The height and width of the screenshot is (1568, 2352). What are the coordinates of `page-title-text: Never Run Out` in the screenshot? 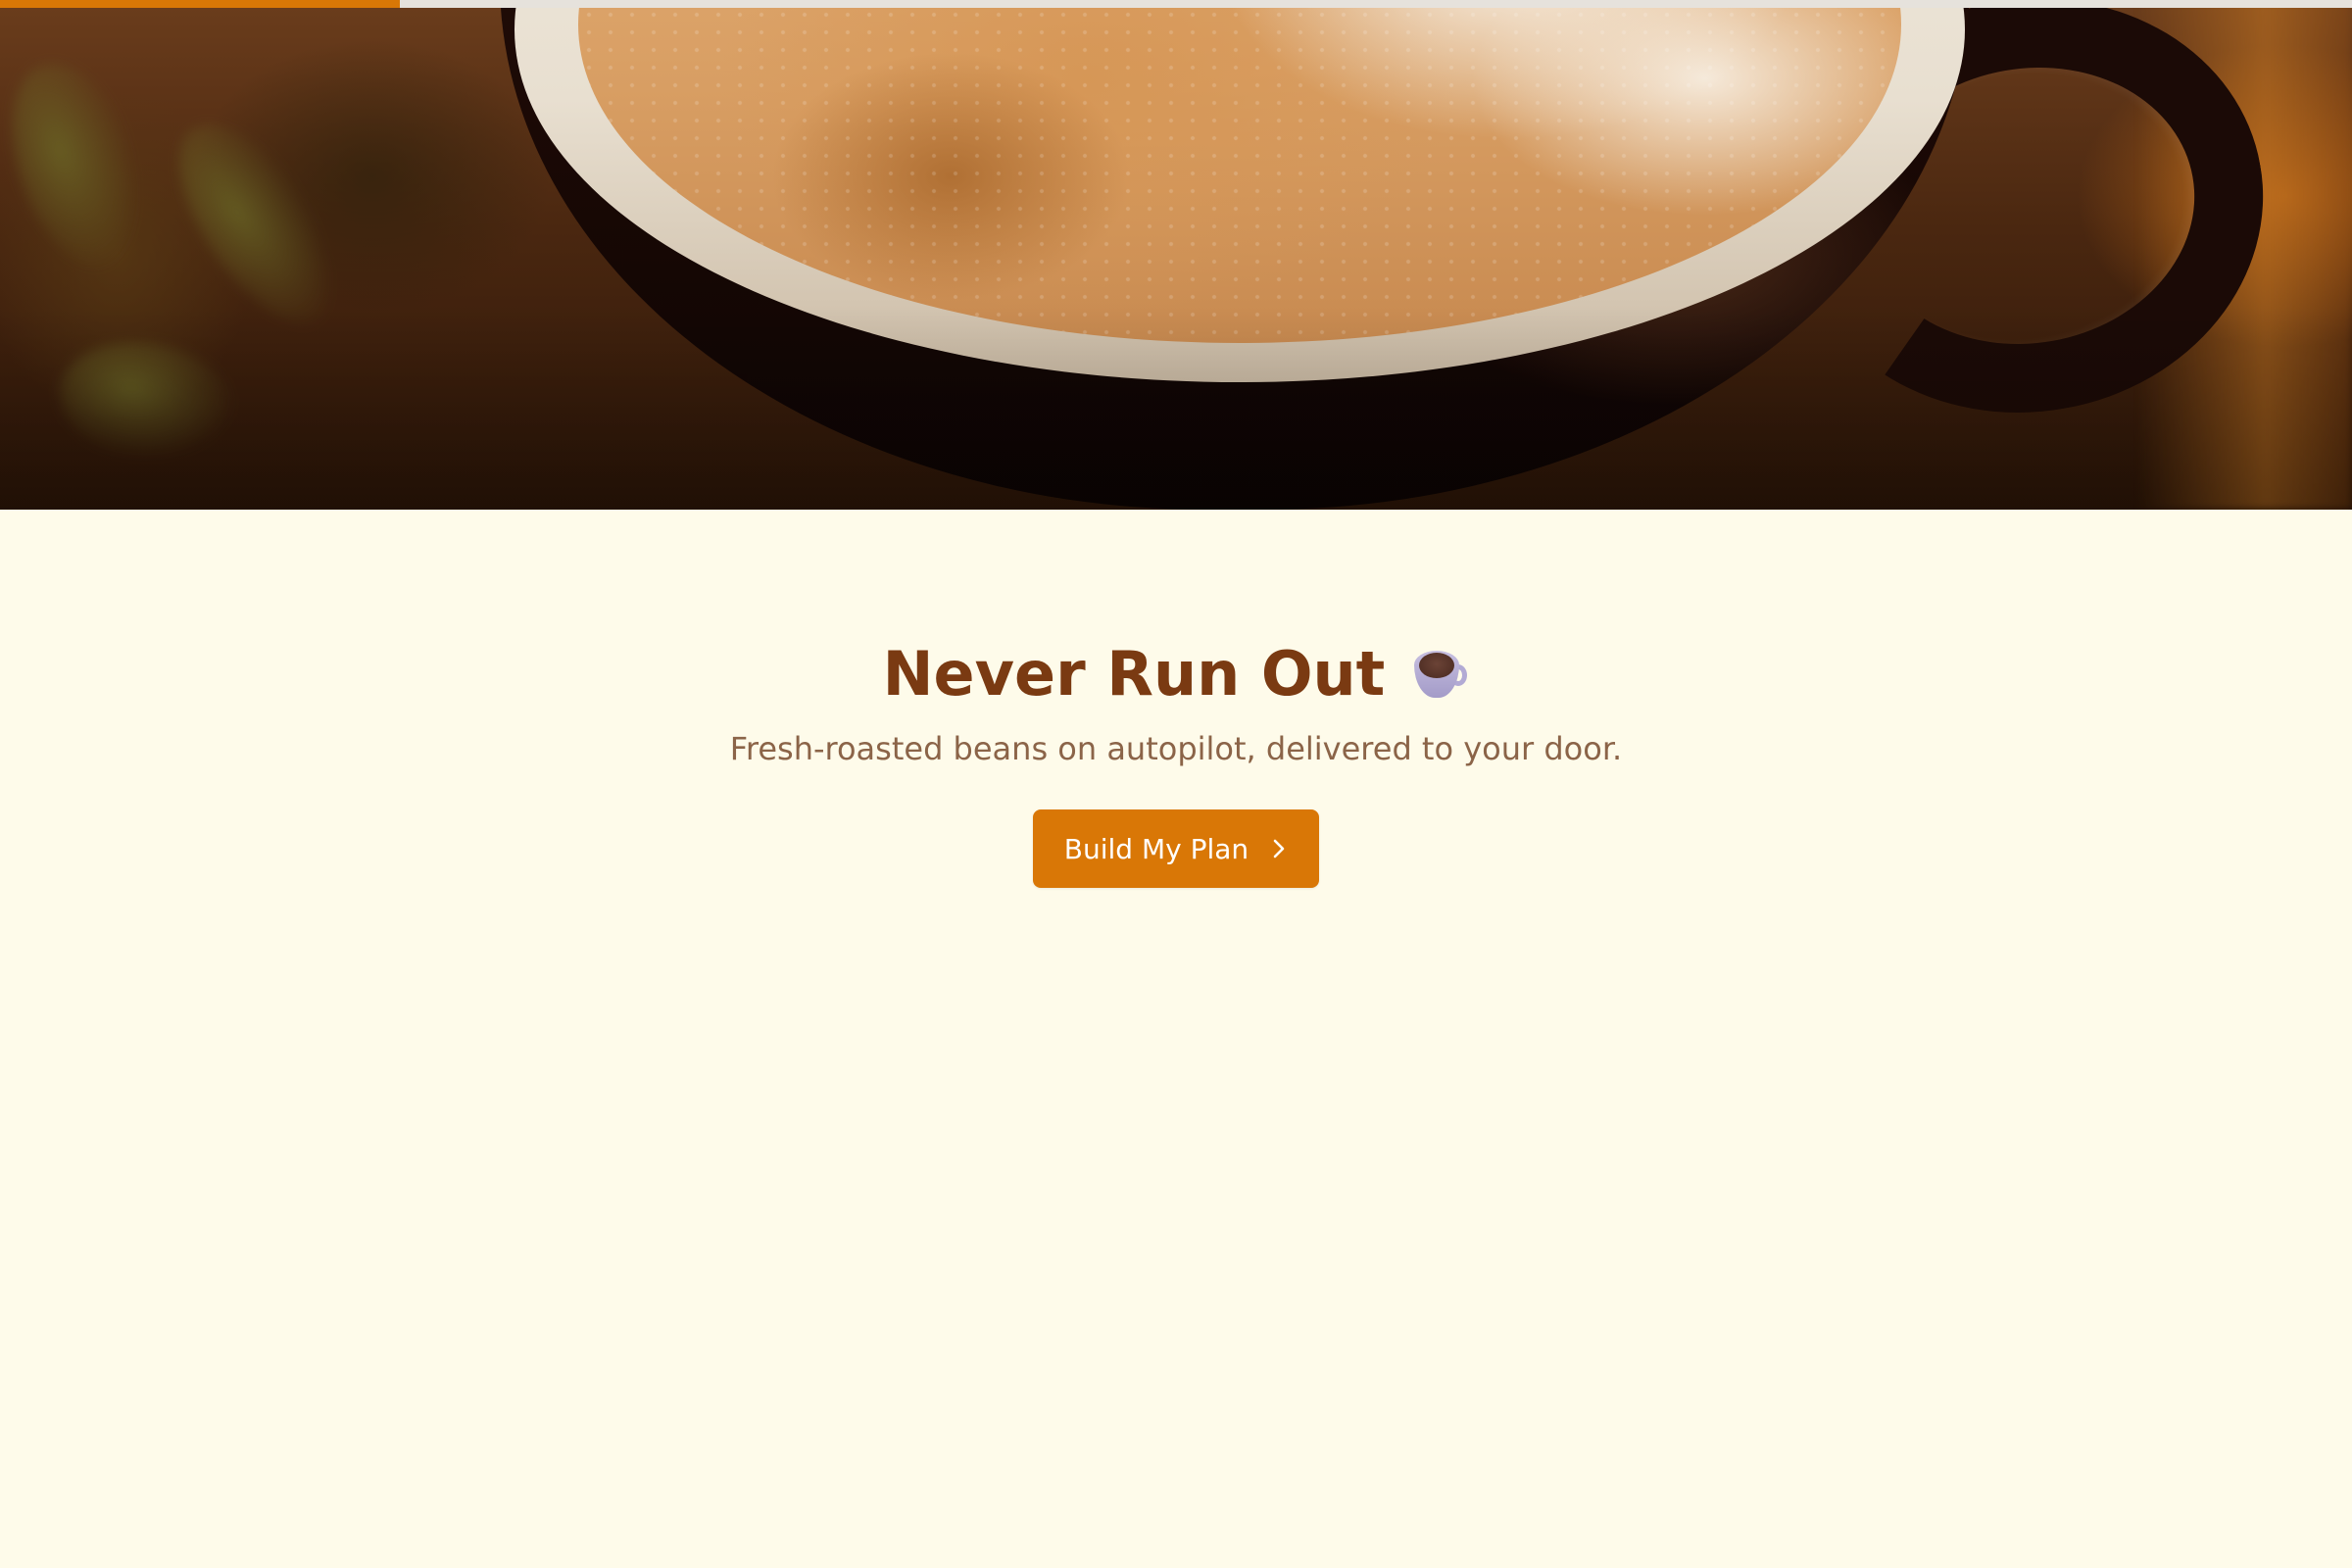 It's located at (1134, 674).